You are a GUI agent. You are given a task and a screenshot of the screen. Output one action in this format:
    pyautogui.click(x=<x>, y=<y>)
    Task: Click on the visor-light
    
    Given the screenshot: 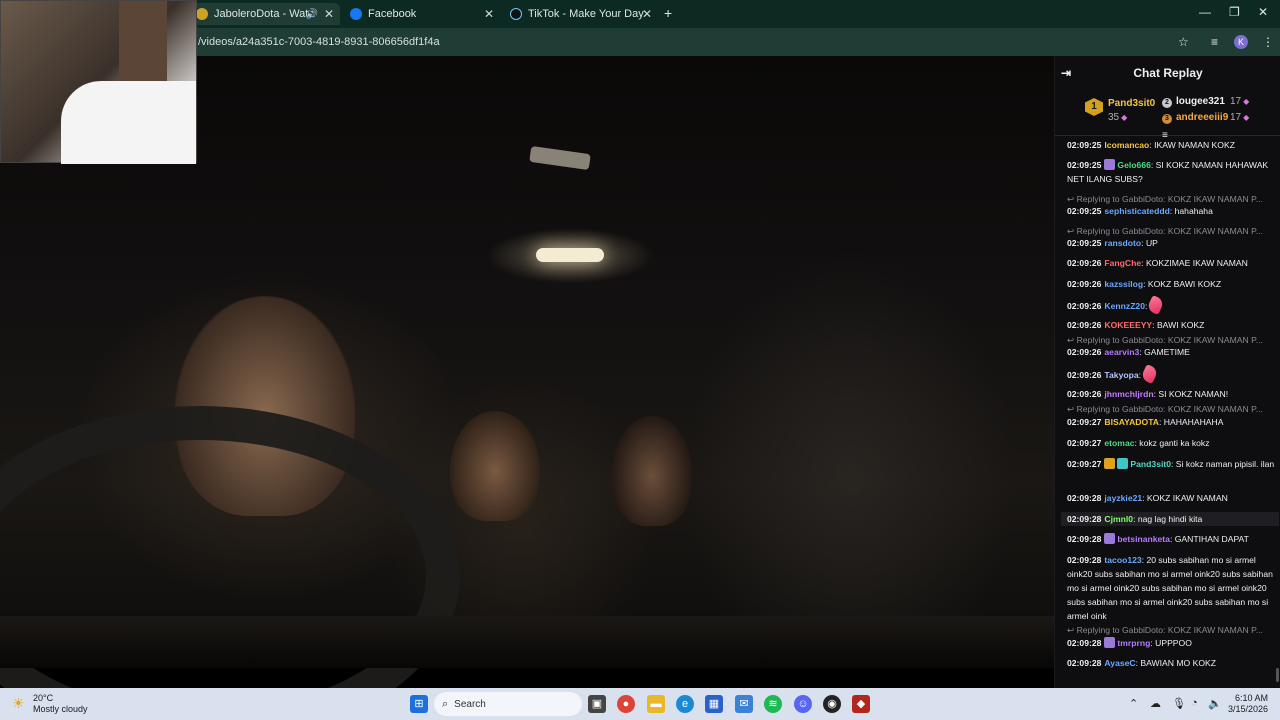 What is the action you would take?
    pyautogui.click(x=560, y=158)
    